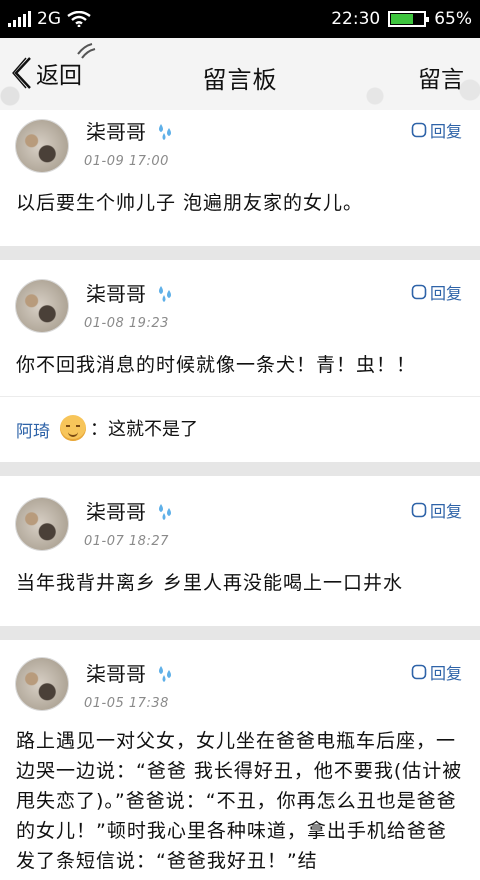 This screenshot has height=880, width=480. I want to click on wifi-icon, so click(79, 19).